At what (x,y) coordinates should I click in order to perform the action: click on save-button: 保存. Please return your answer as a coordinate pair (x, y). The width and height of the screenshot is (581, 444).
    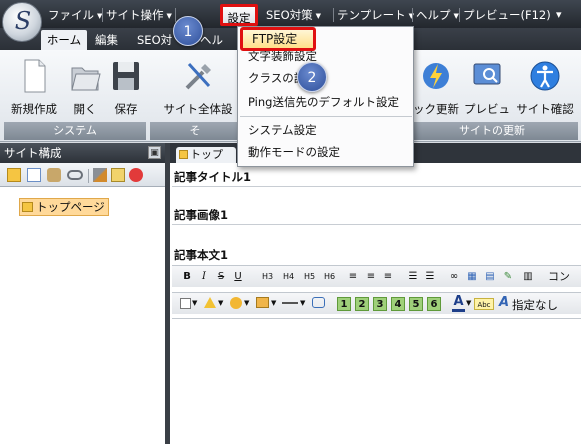
    Looking at the image, I should click on (126, 87).